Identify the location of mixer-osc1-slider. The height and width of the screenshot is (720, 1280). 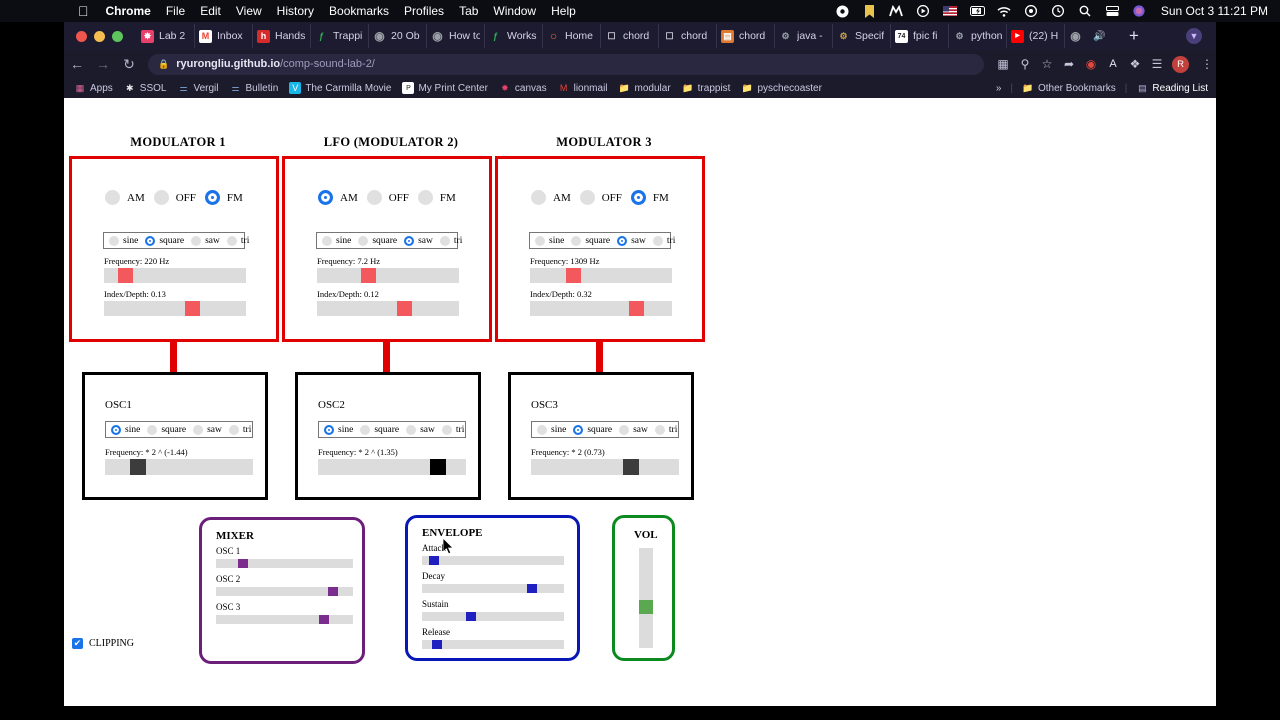
(284, 563).